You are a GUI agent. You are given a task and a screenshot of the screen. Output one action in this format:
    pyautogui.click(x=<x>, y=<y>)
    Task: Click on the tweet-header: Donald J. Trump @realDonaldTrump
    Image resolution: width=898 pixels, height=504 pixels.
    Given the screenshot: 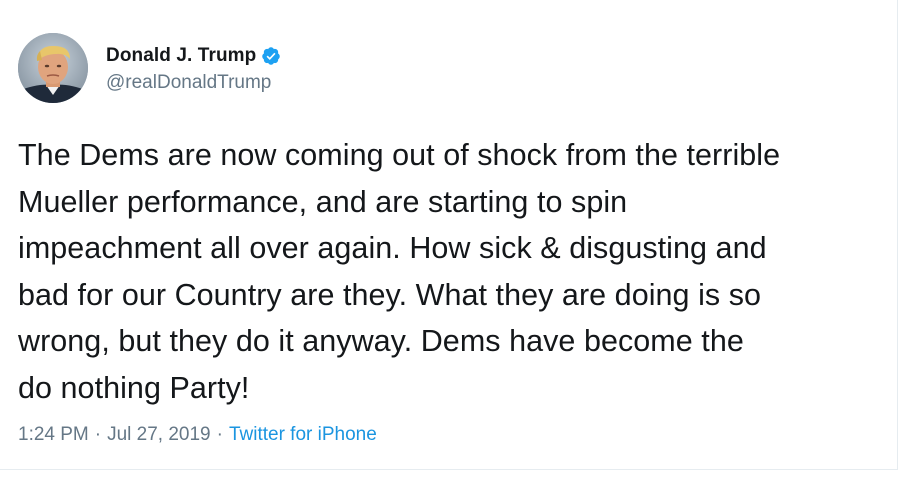 What is the action you would take?
    pyautogui.click(x=149, y=68)
    